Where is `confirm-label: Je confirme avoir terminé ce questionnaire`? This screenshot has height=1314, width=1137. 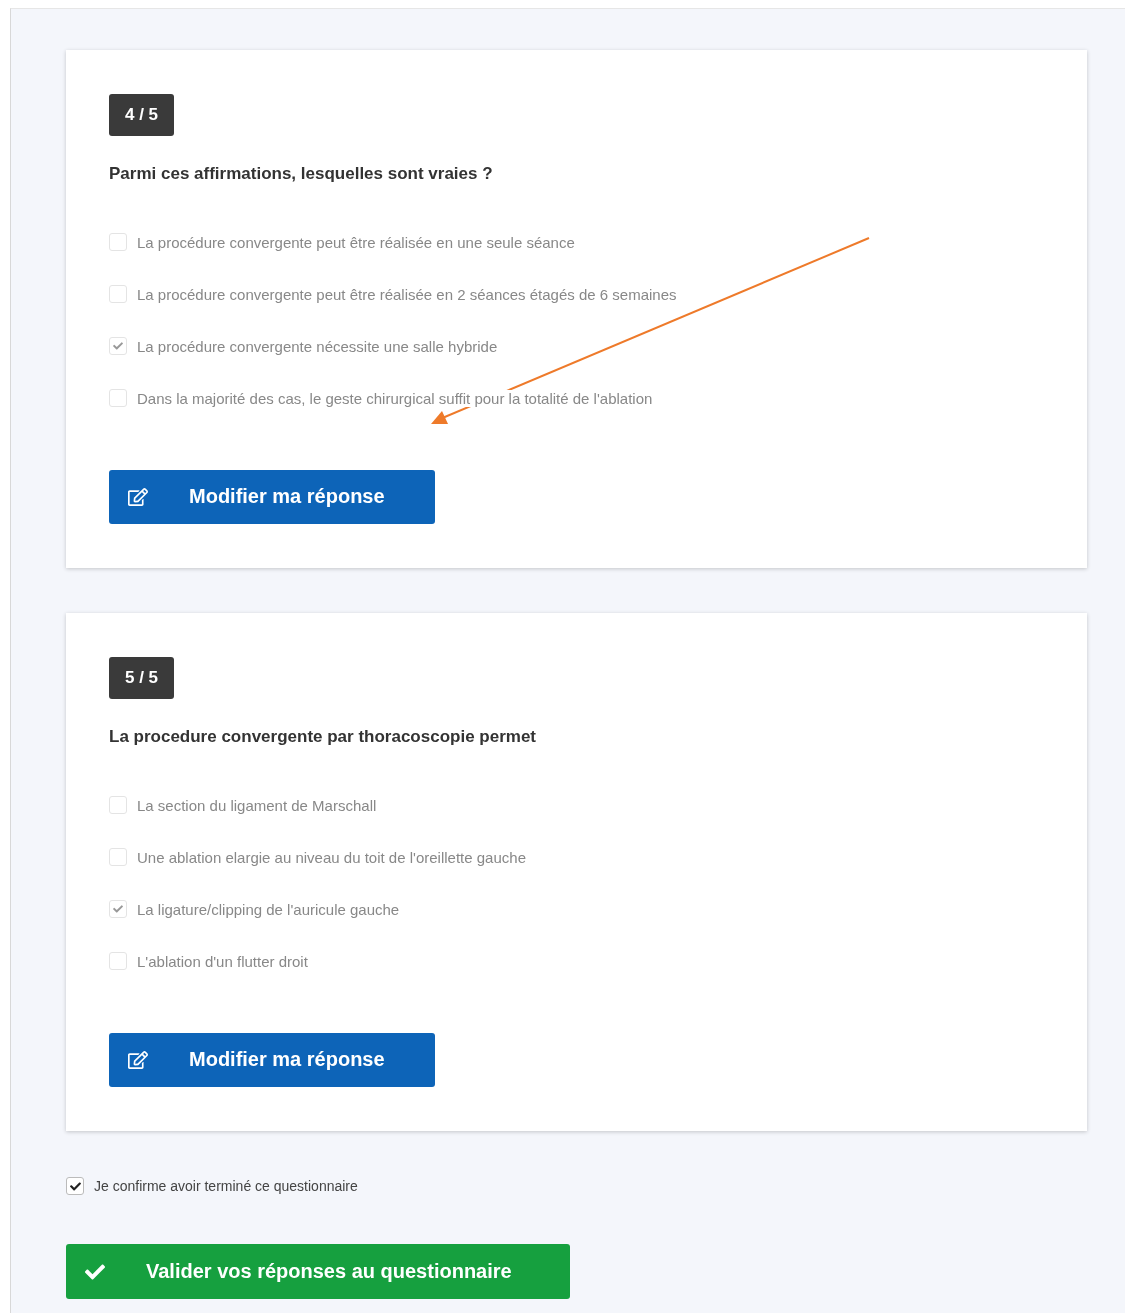 confirm-label: Je confirme avoir terminé ce questionnaire is located at coordinates (226, 1186).